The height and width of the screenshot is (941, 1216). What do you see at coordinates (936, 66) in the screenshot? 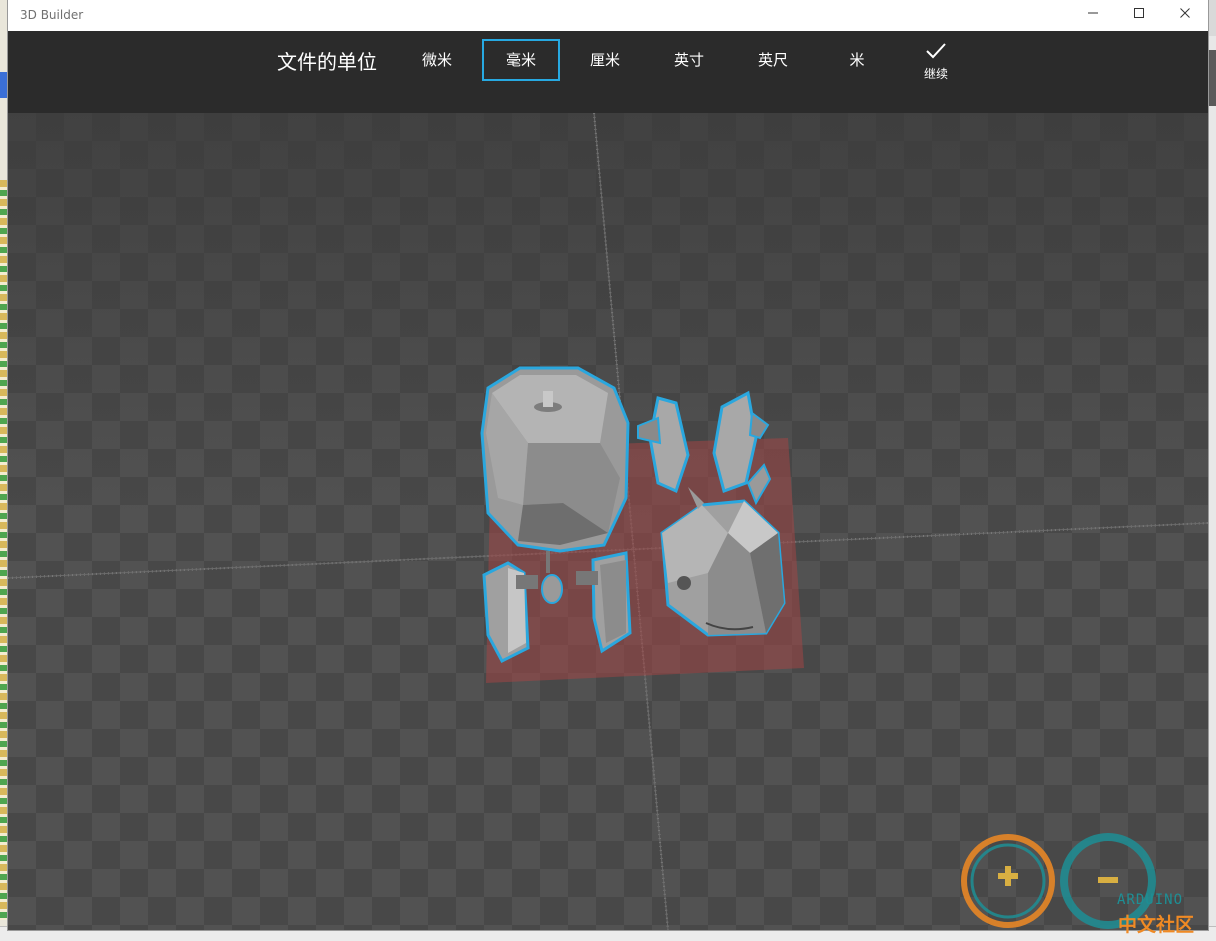
I see `continue-button: 继续` at bounding box center [936, 66].